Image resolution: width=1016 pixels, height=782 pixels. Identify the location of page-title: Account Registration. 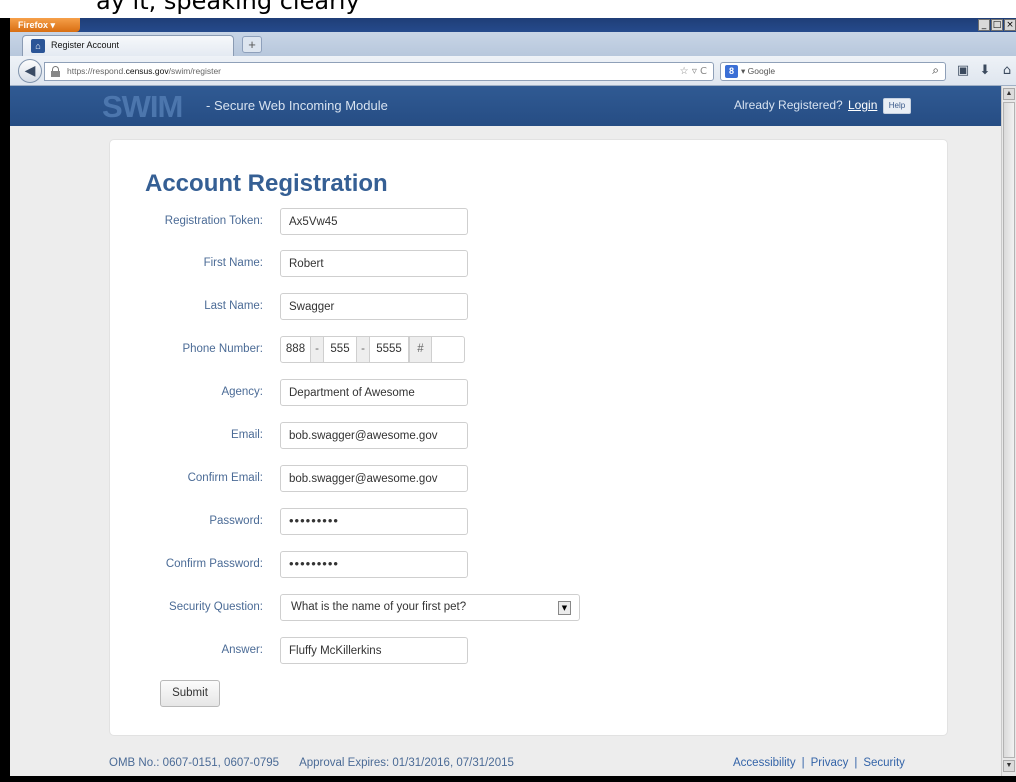
(266, 183).